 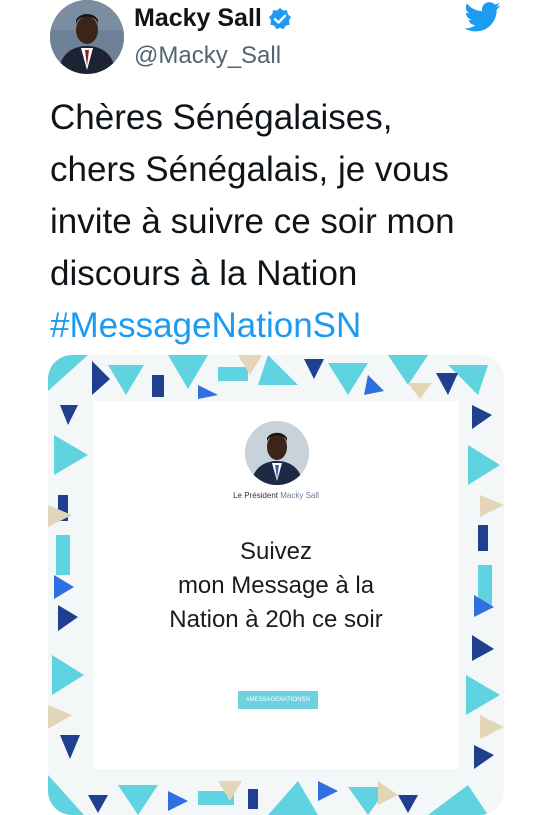 I want to click on author-name-row: Macky Sall, so click(x=213, y=18).